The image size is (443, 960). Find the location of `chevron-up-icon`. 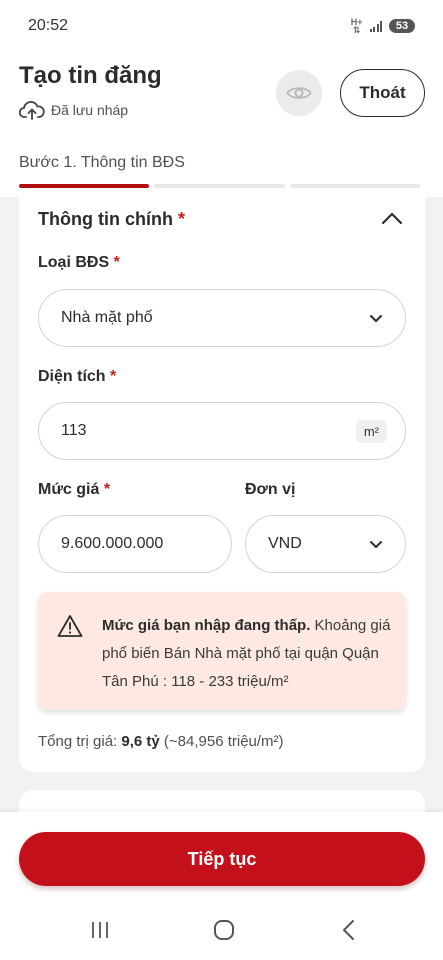

chevron-up-icon is located at coordinates (392, 218).